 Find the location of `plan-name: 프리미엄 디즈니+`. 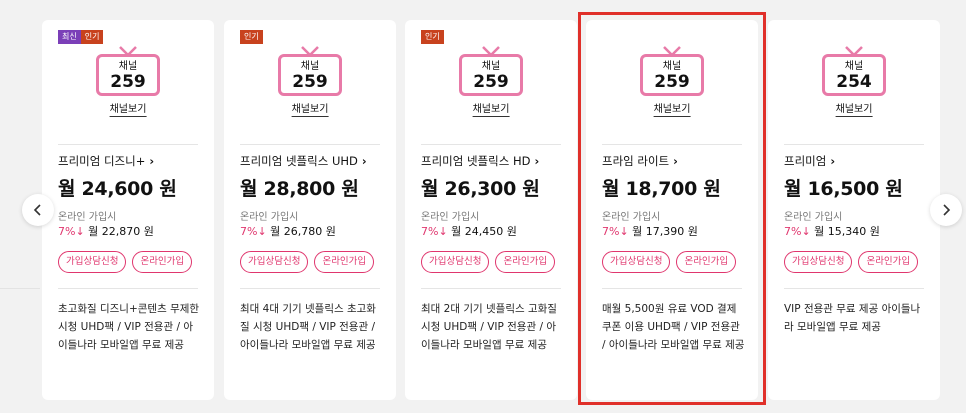

plan-name: 프리미엄 디즈니+ is located at coordinates (102, 161).